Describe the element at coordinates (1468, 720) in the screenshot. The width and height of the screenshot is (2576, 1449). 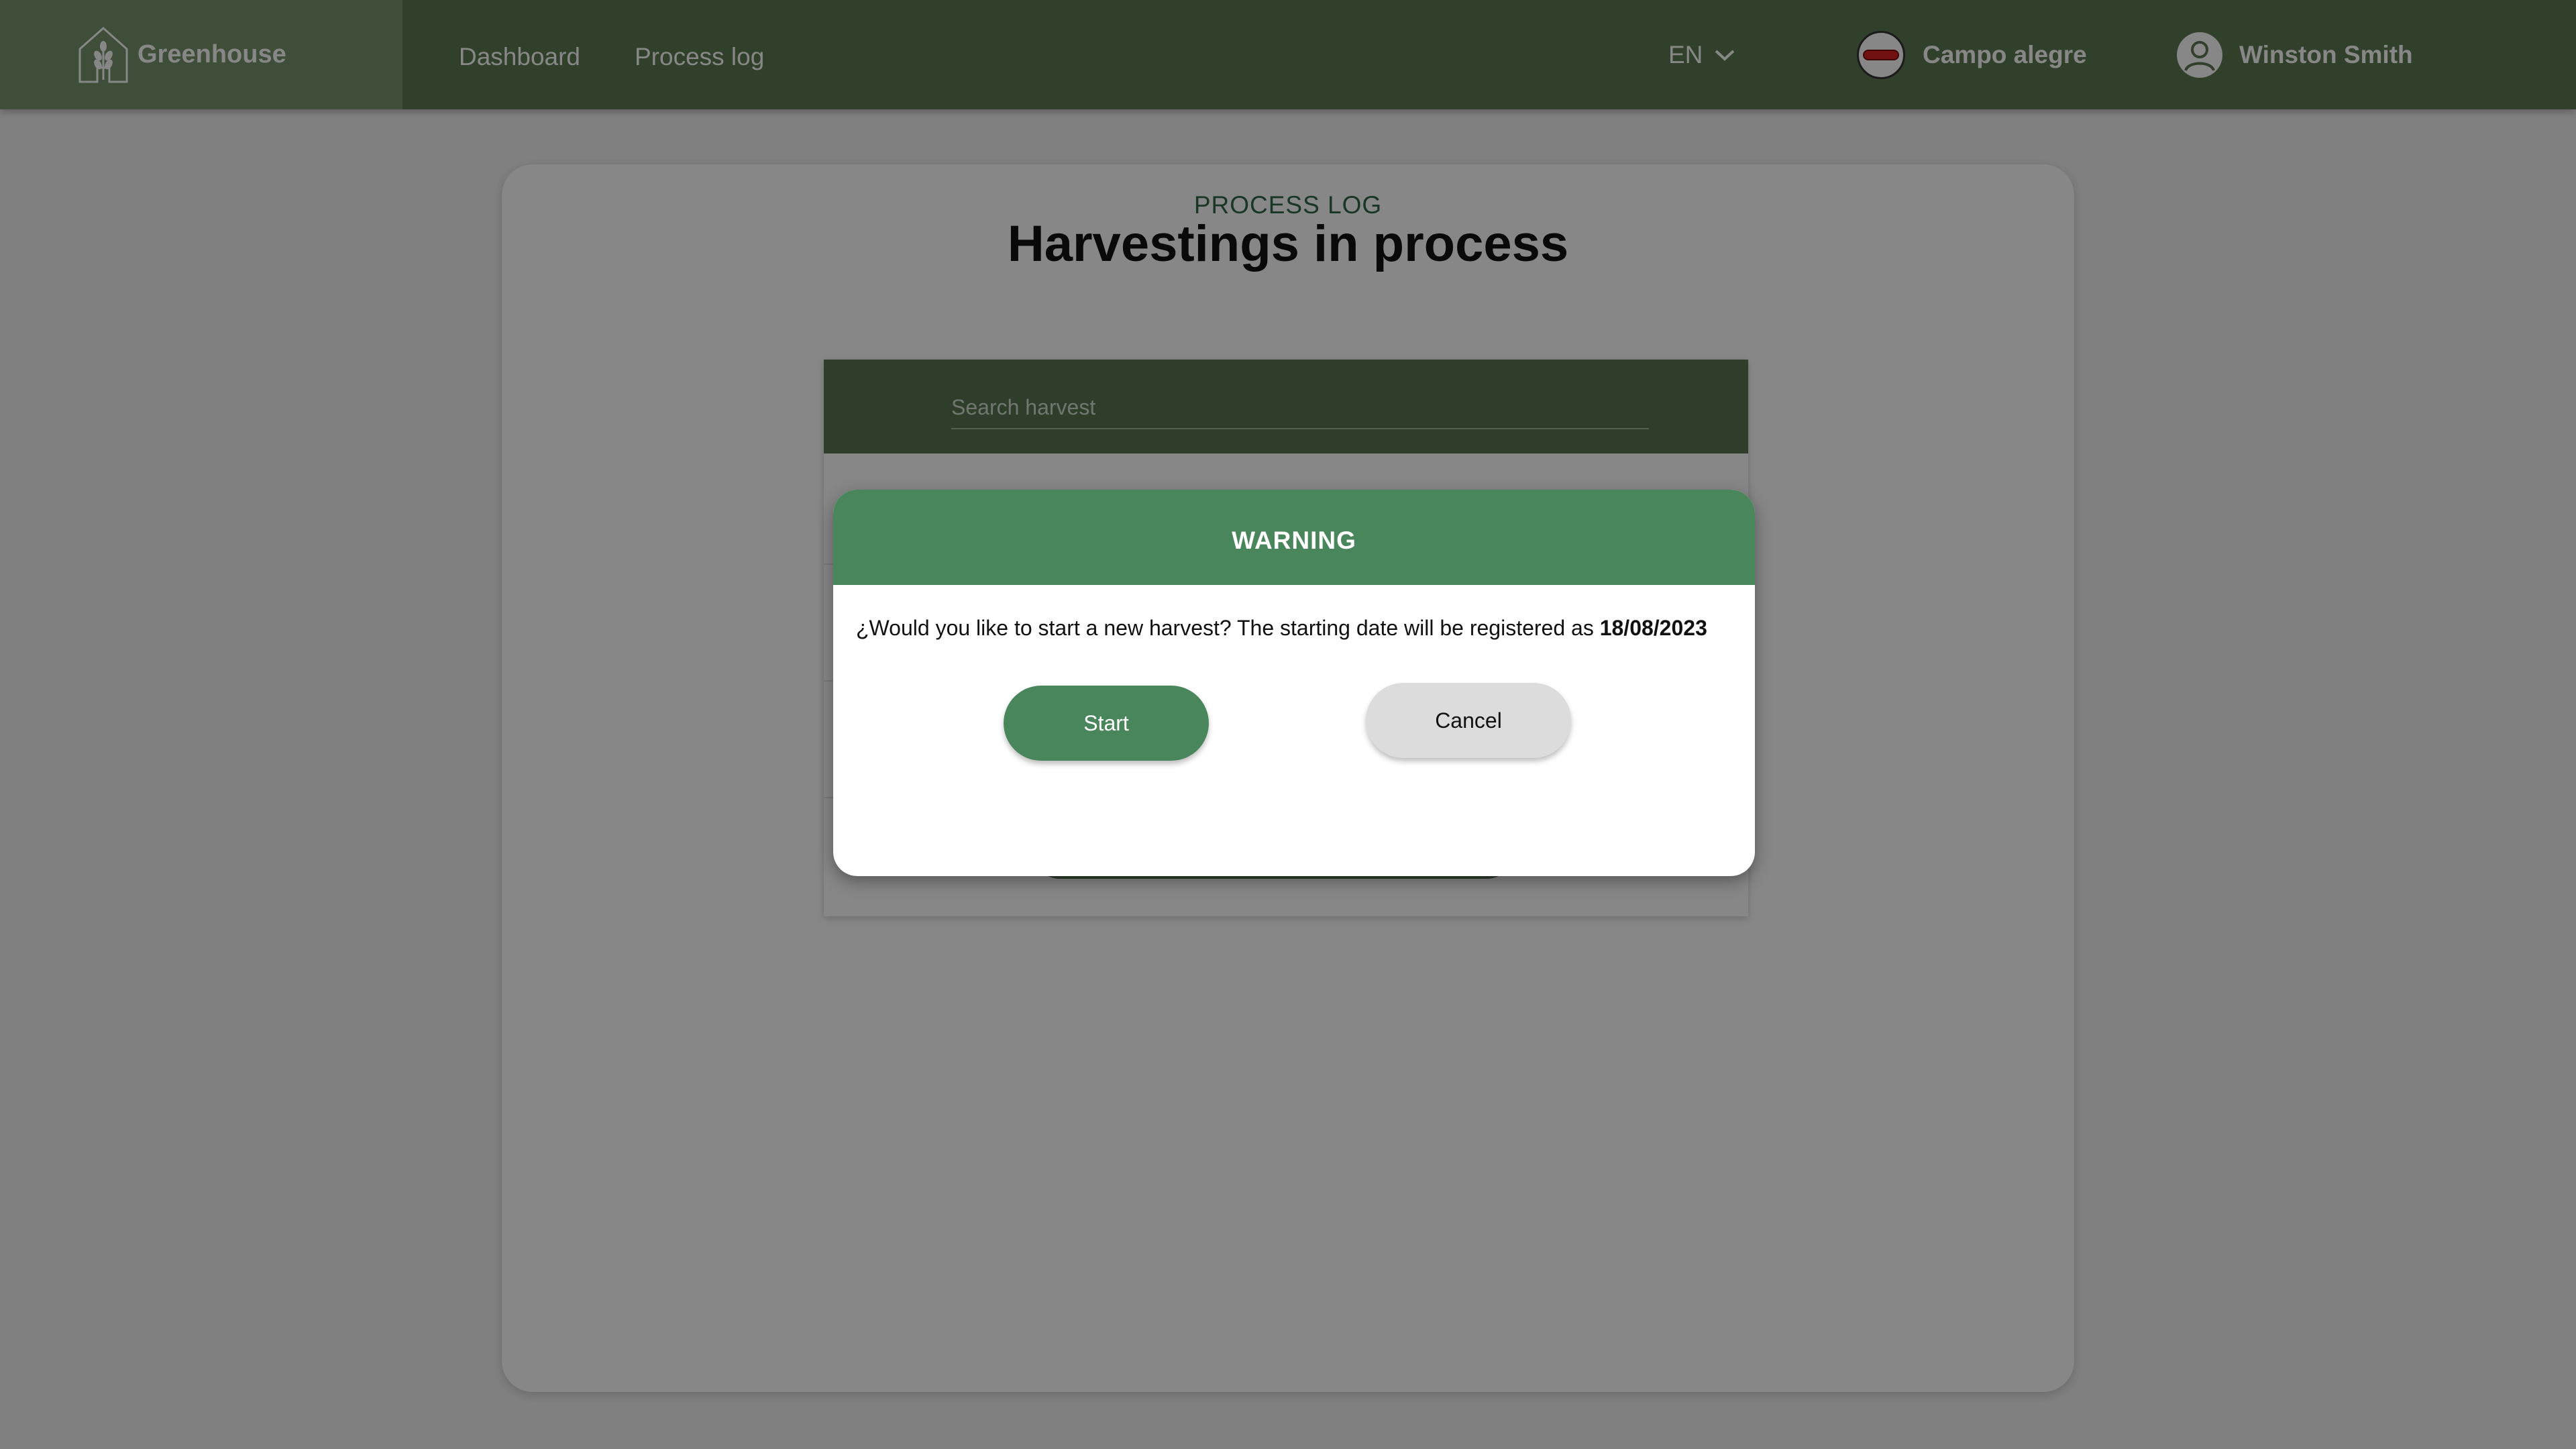
I see `cancel-button: Cancel` at that location.